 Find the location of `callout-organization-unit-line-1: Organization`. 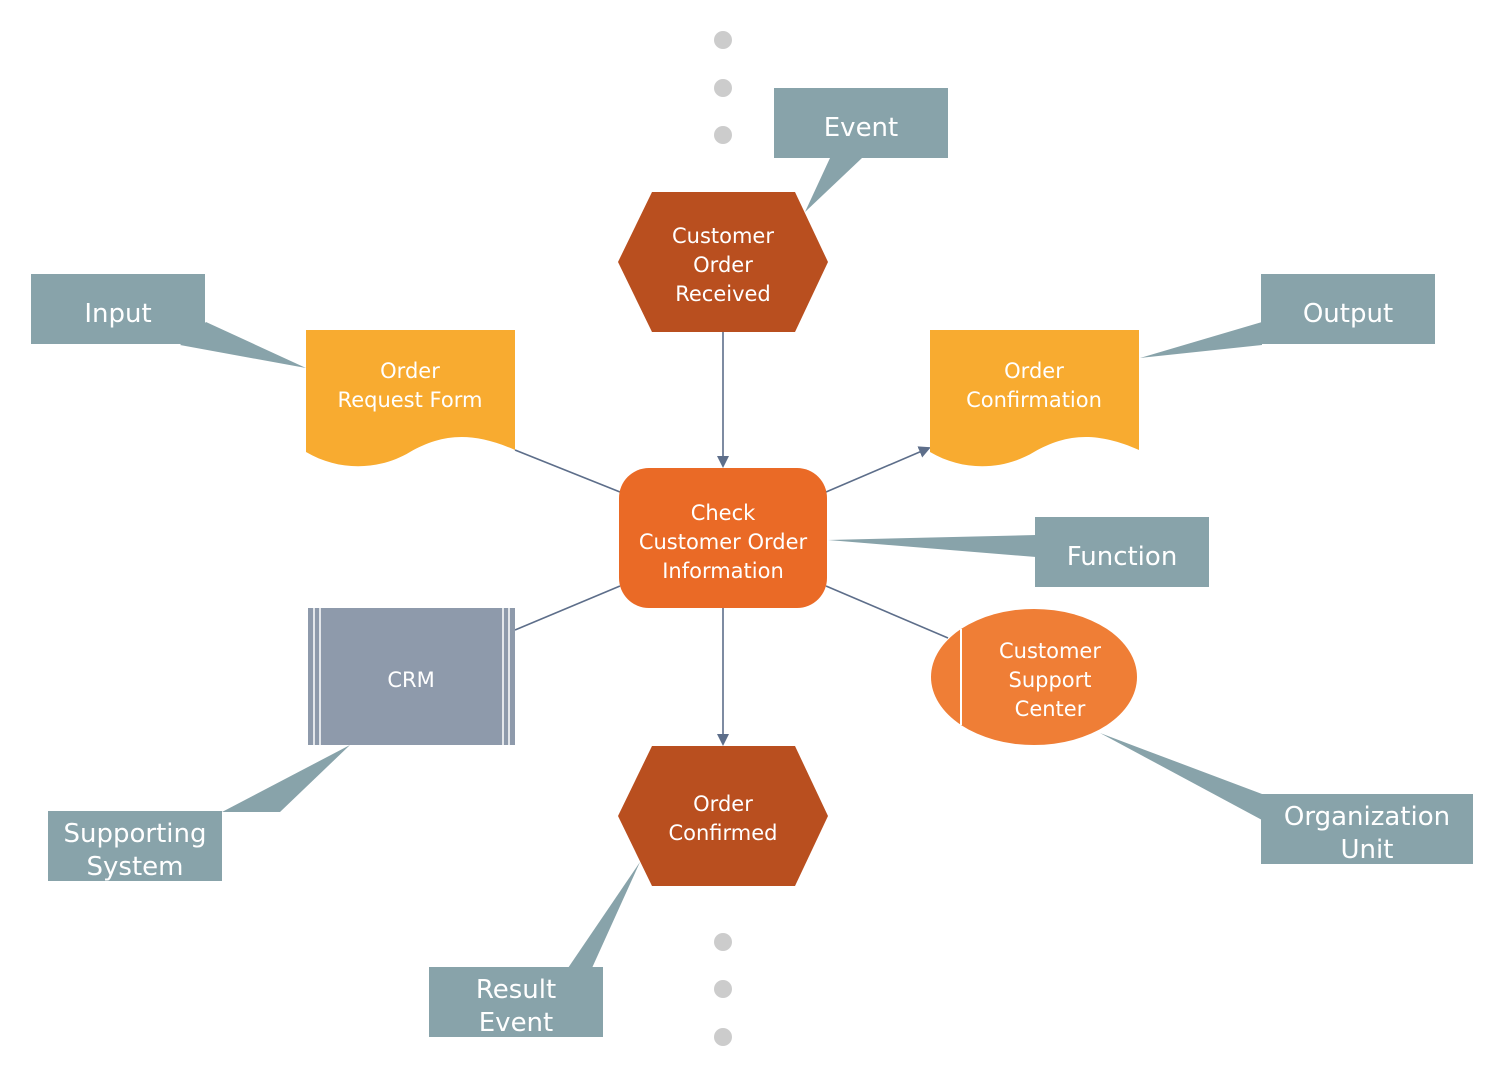

callout-organization-unit-line-1: Organization is located at coordinates (1367, 817).